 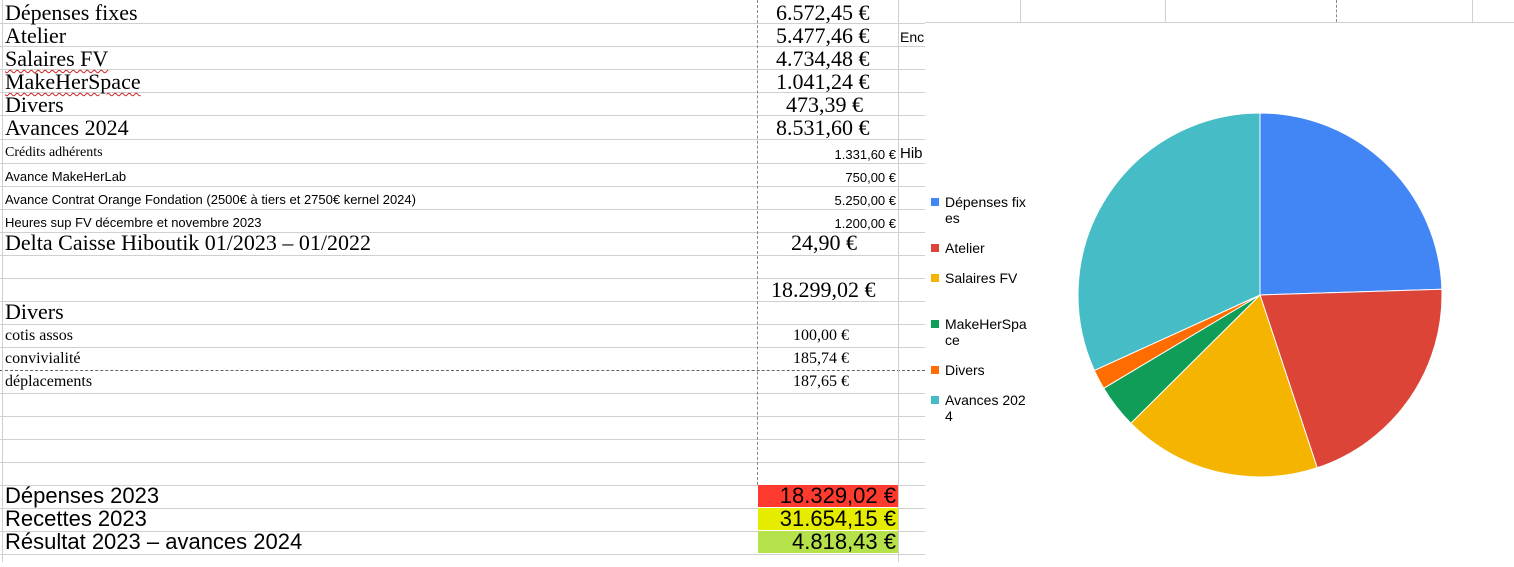 What do you see at coordinates (838, 496) in the screenshot?
I see `summary-value-expenses: 18.329,02 €` at bounding box center [838, 496].